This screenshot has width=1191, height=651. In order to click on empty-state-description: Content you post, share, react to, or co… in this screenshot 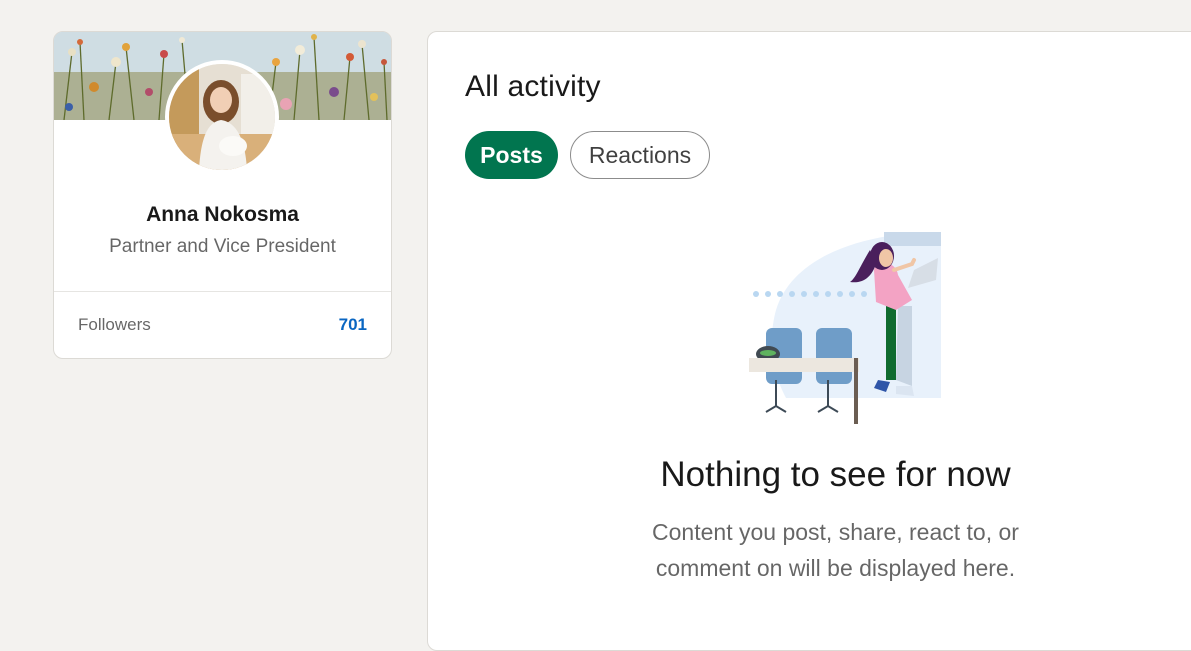, I will do `click(809, 550)`.